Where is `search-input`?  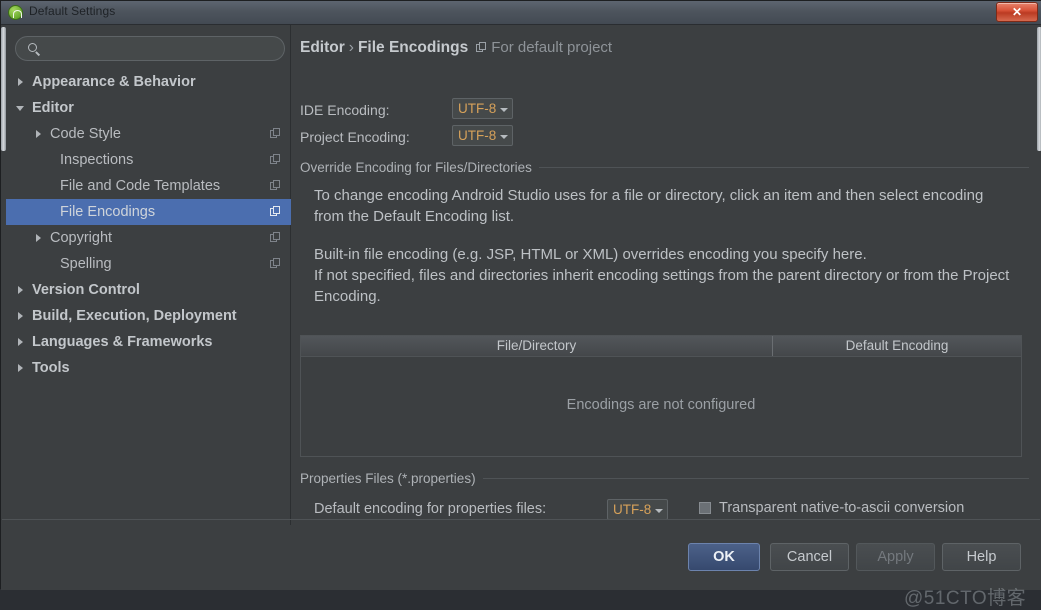 search-input is located at coordinates (161, 48).